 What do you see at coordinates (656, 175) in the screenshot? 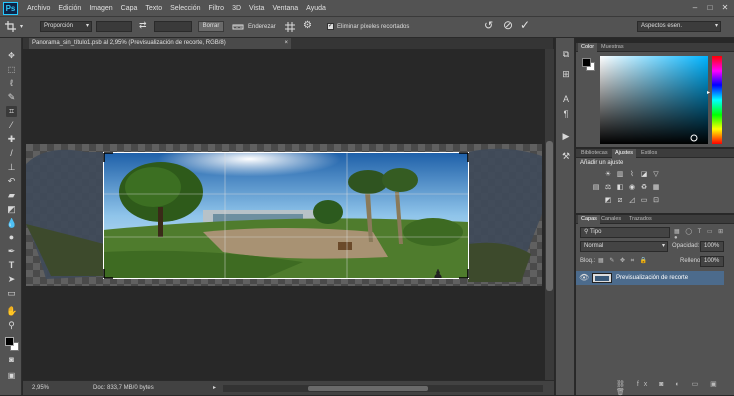
I see `vibrance-icon: ▽` at bounding box center [656, 175].